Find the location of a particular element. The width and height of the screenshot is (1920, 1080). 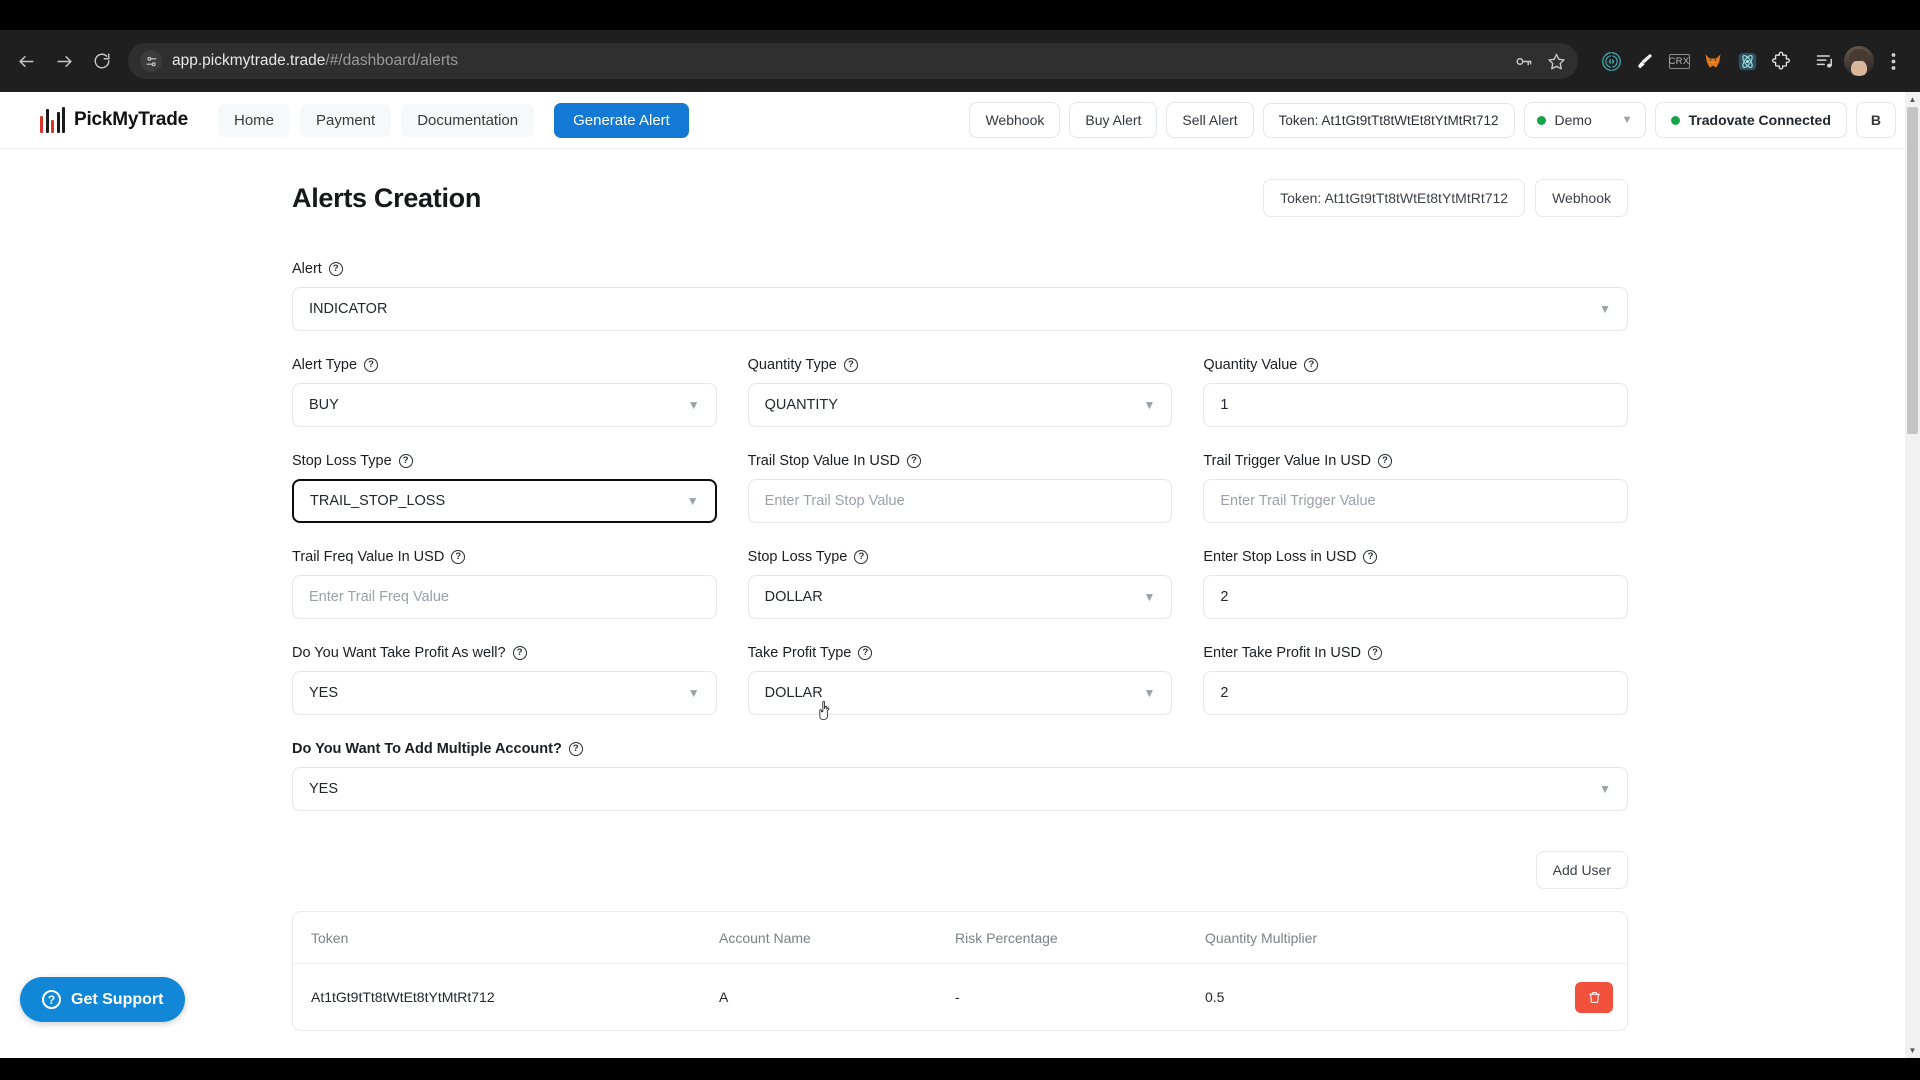

select-alert-type: BUY ▼ is located at coordinates (504, 405).